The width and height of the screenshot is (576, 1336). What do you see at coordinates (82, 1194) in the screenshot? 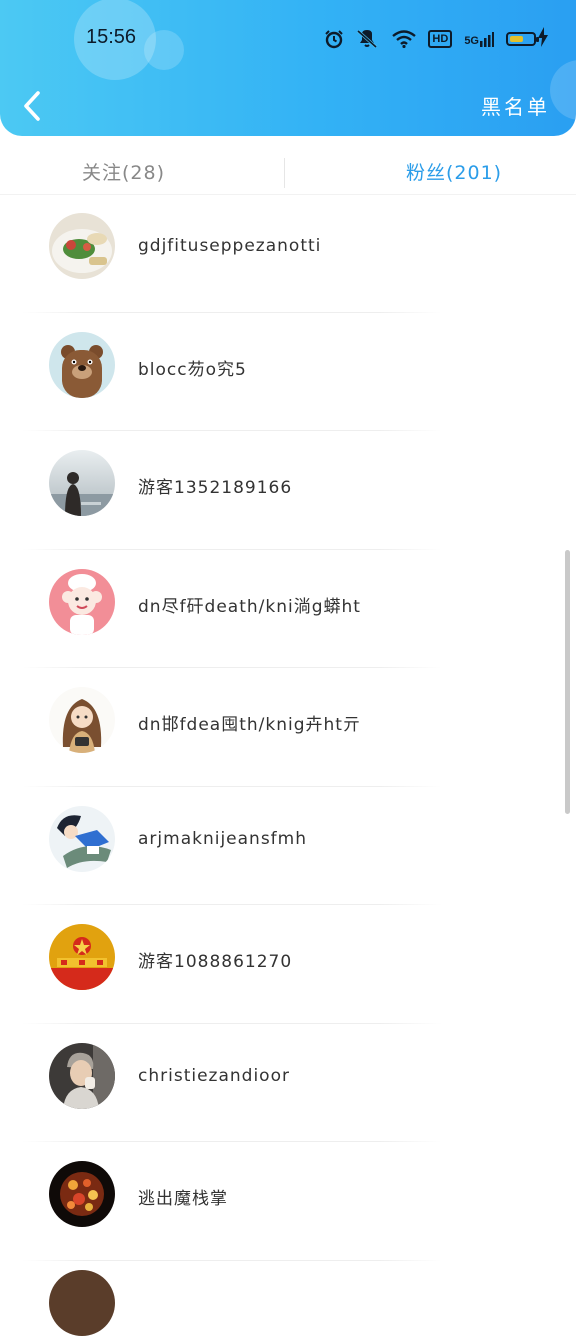
I see `mosaic-lamp-avatar` at bounding box center [82, 1194].